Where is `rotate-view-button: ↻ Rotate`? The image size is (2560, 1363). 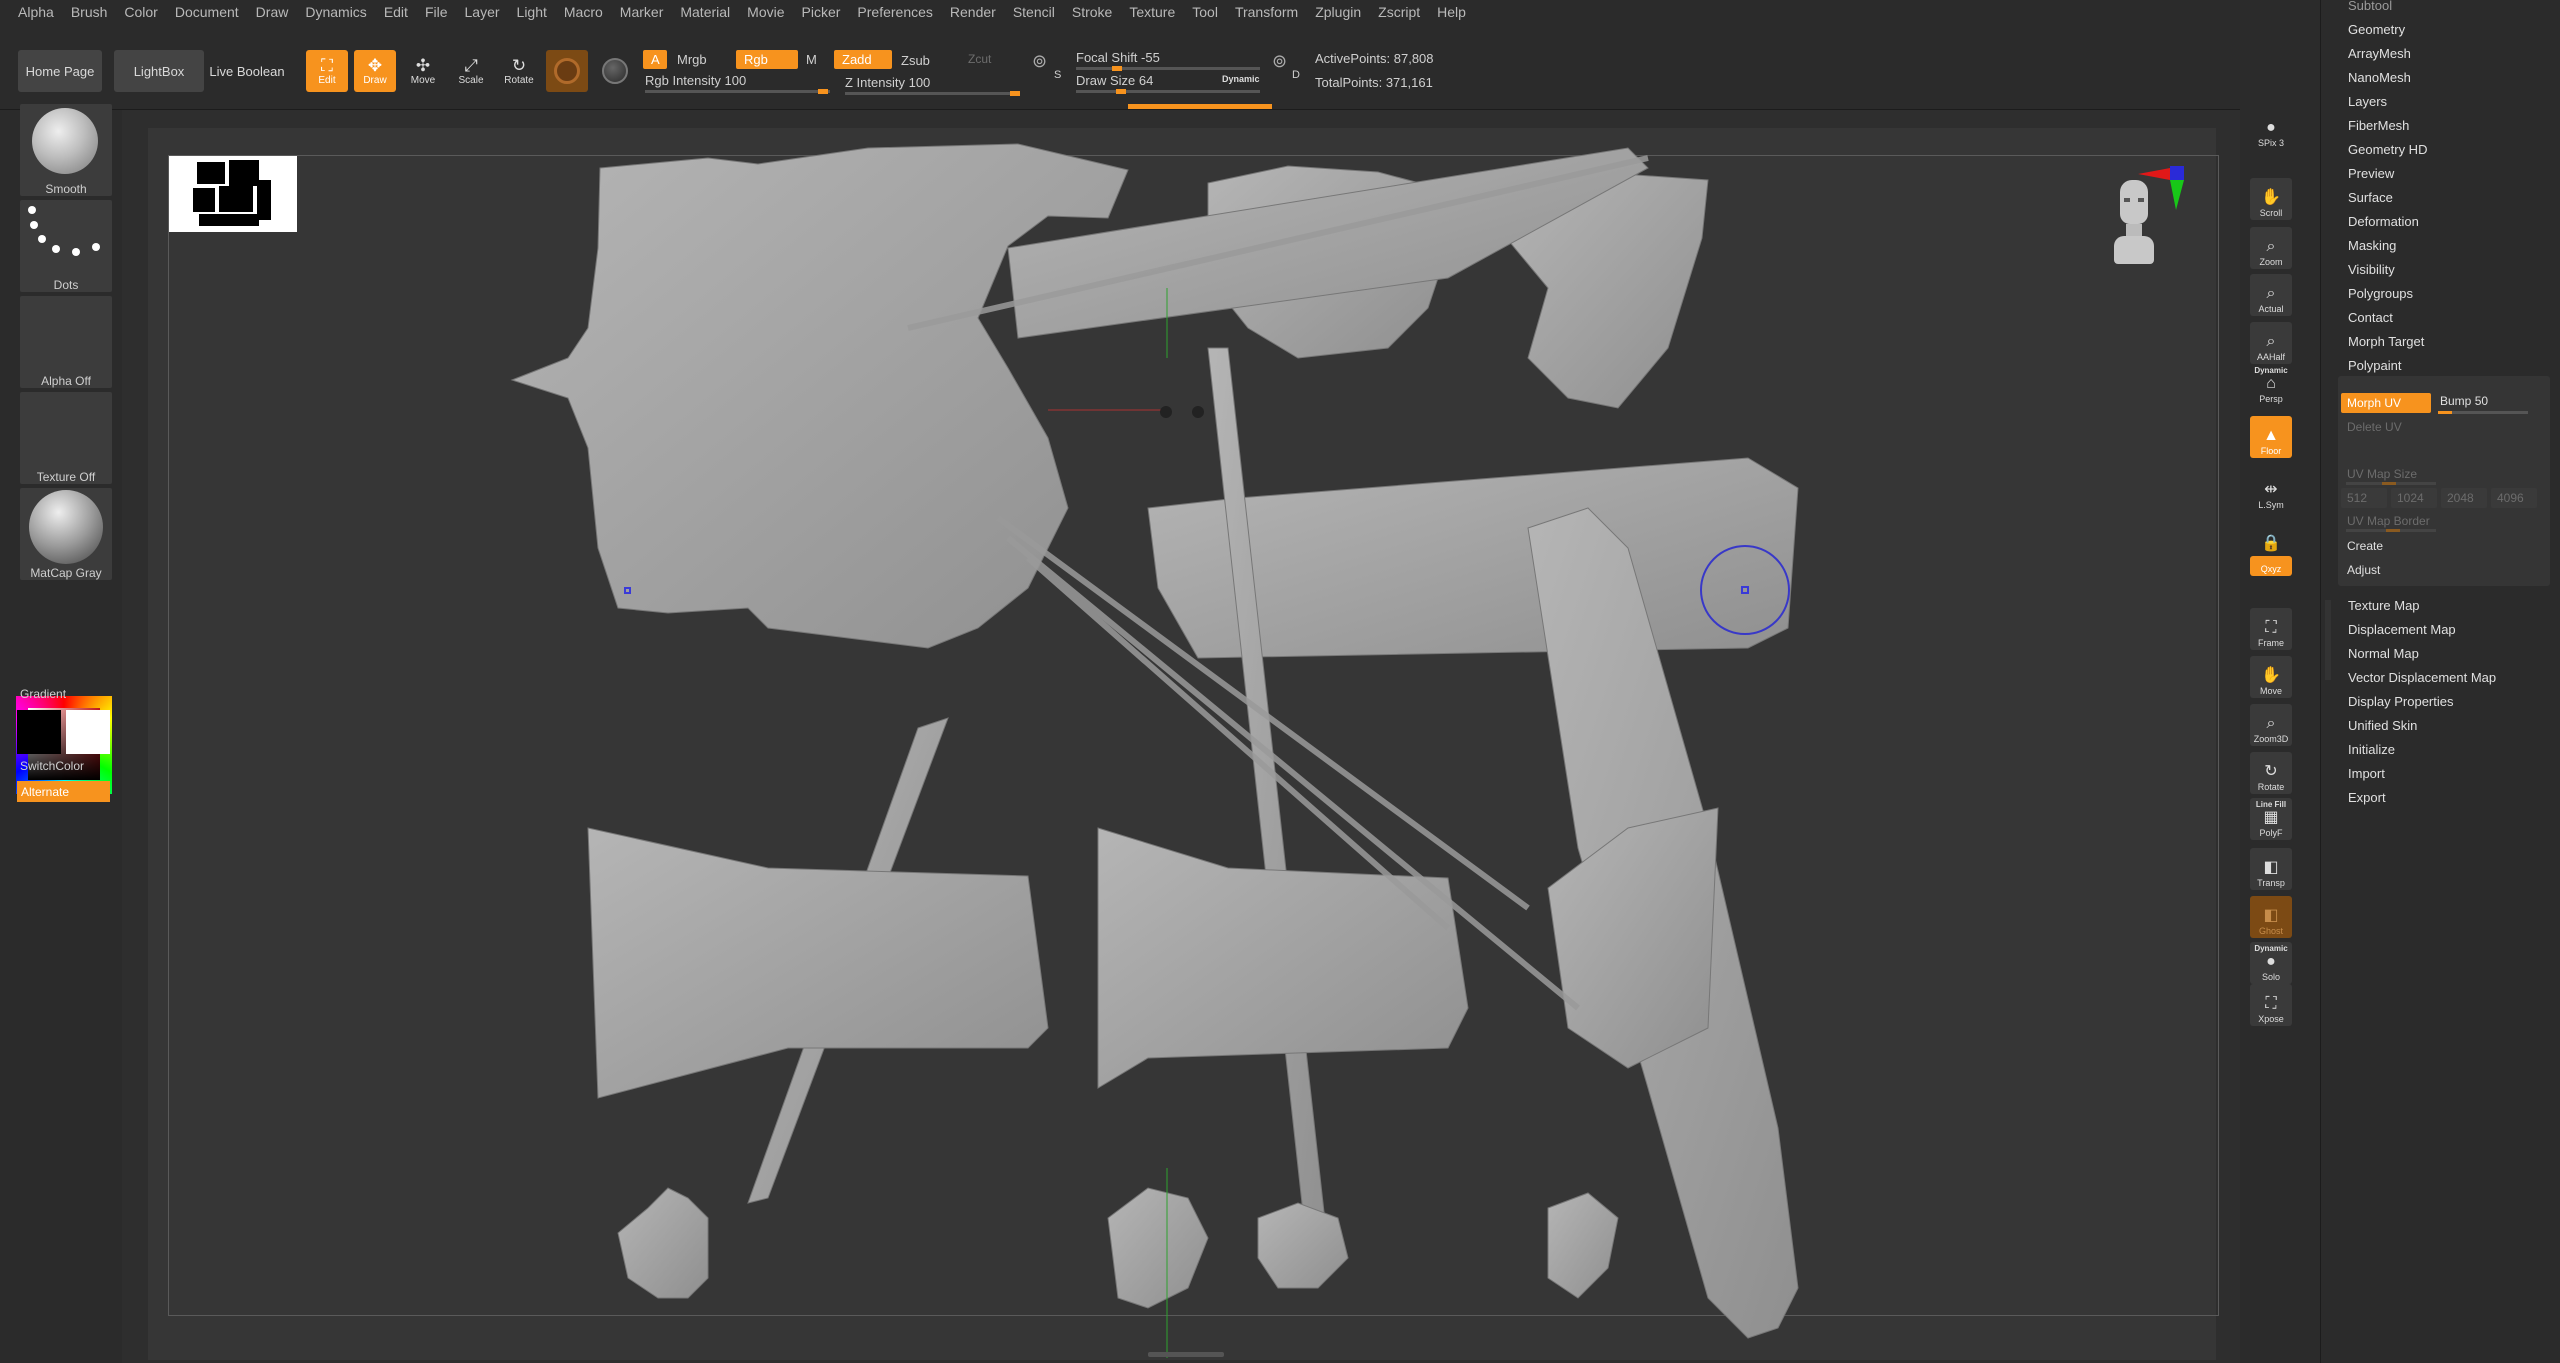
rotate-view-button: ↻ Rotate is located at coordinates (2271, 773).